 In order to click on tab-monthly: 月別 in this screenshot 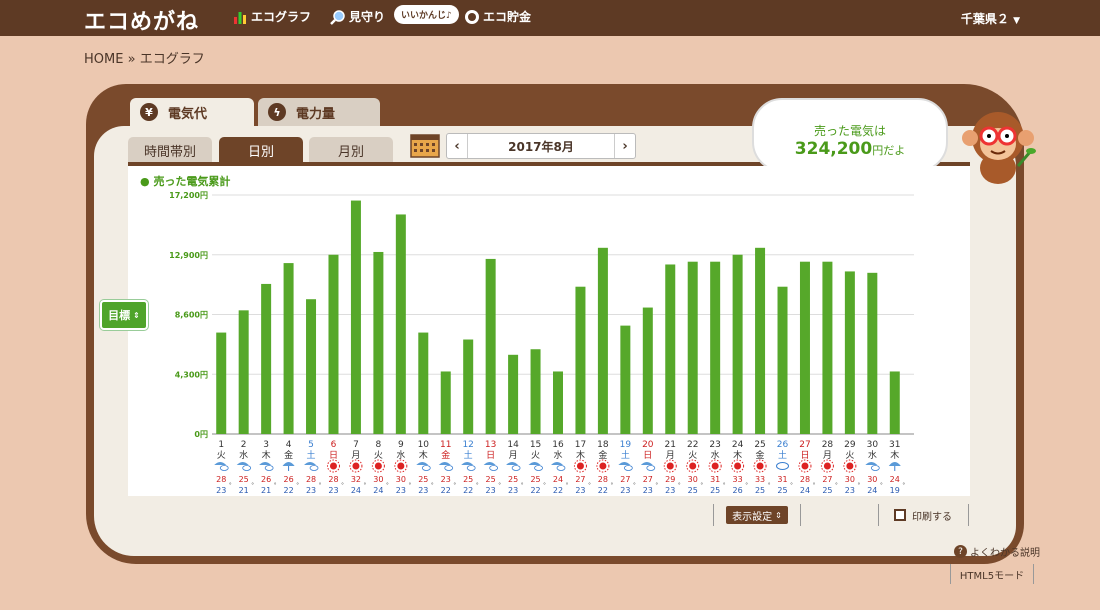, I will do `click(351, 150)`.